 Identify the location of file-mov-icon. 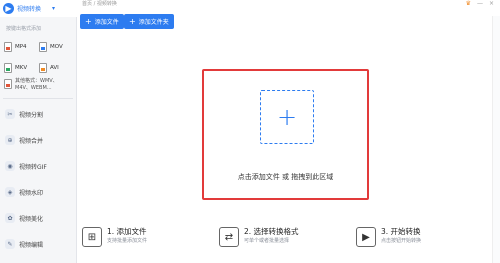
(43, 46).